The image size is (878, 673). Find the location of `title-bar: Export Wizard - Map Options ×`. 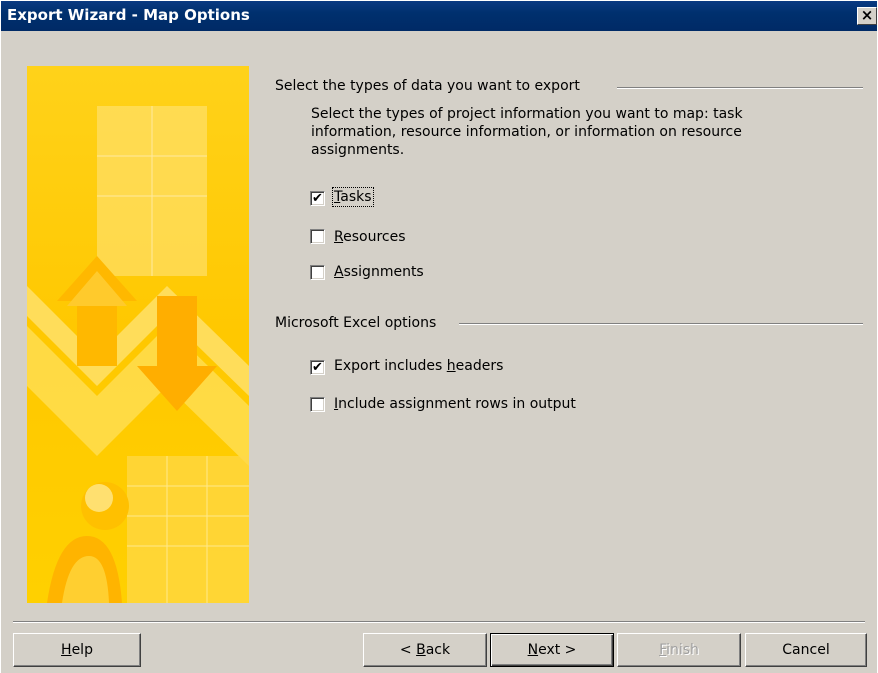

title-bar: Export Wizard - Map Options × is located at coordinates (439, 16).